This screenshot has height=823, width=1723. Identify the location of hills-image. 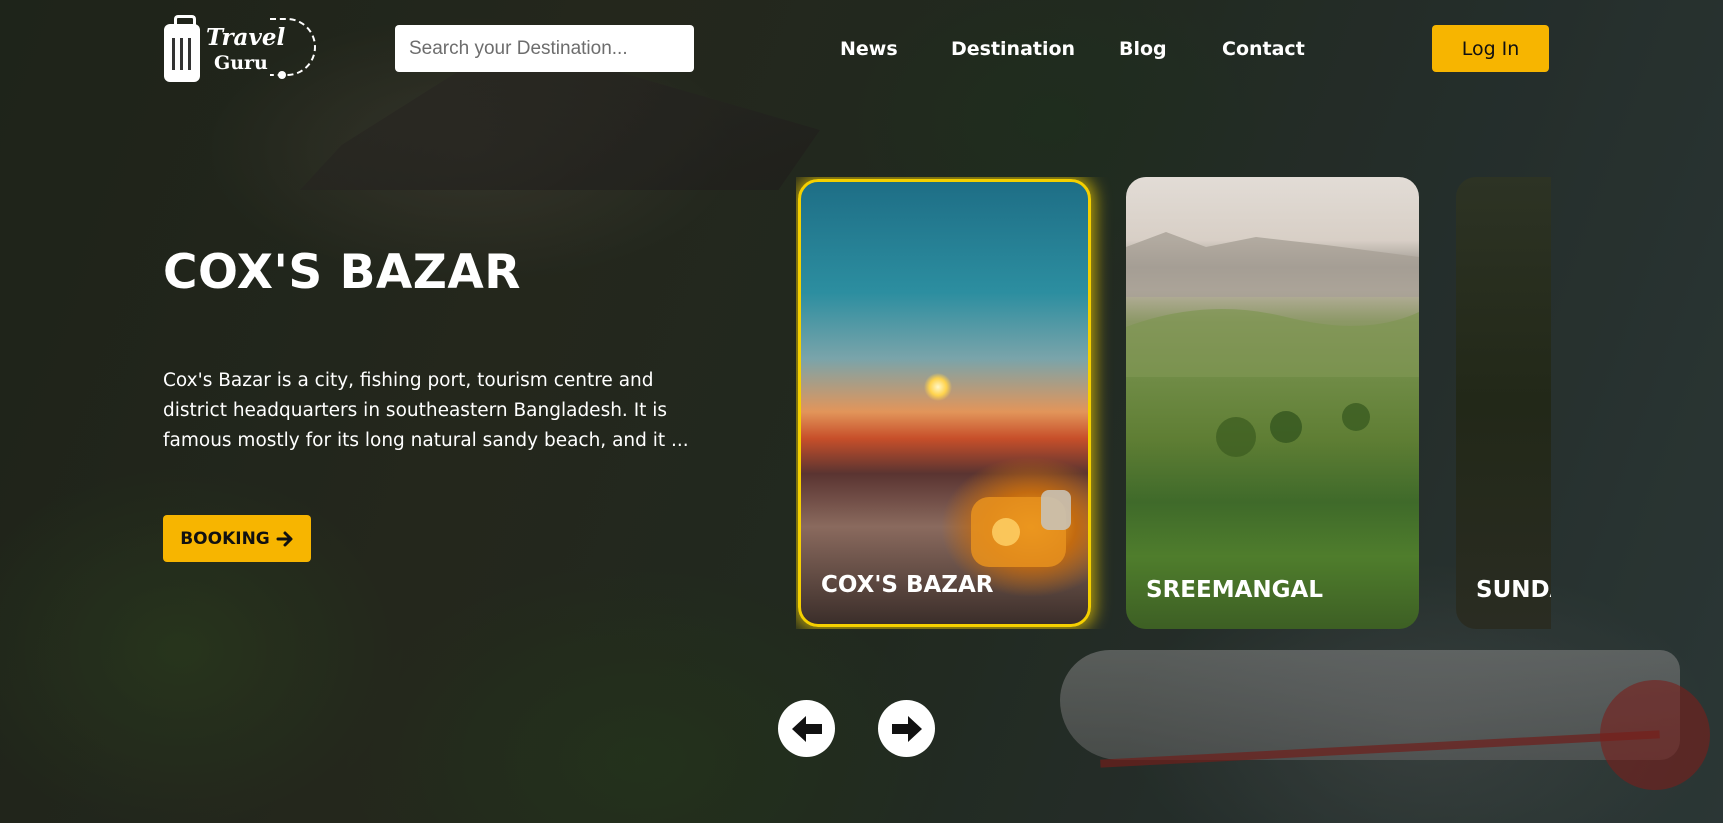
(1272, 344).